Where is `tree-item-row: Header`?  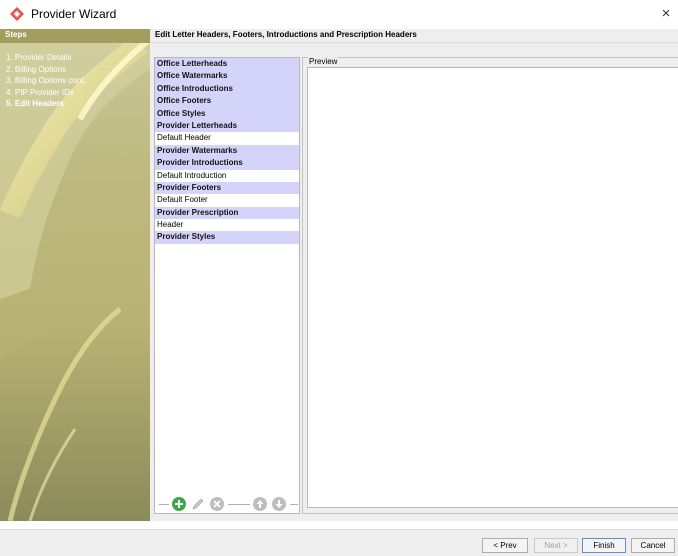 tree-item-row: Header is located at coordinates (227, 225).